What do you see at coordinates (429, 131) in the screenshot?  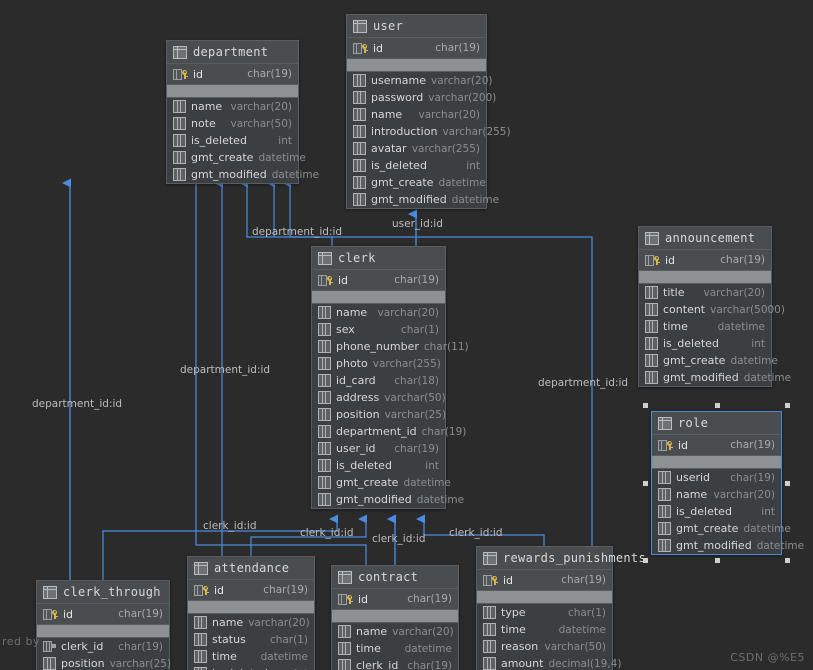 I see `column-row: introduction varchar(255)` at bounding box center [429, 131].